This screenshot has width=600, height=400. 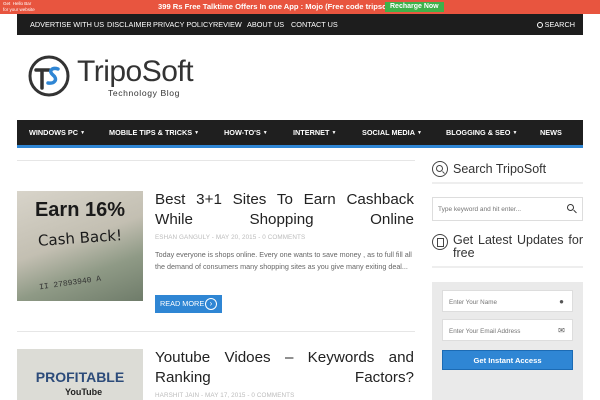 I want to click on post-thumbnail: PROFITABLE YouTube, so click(x=80, y=374).